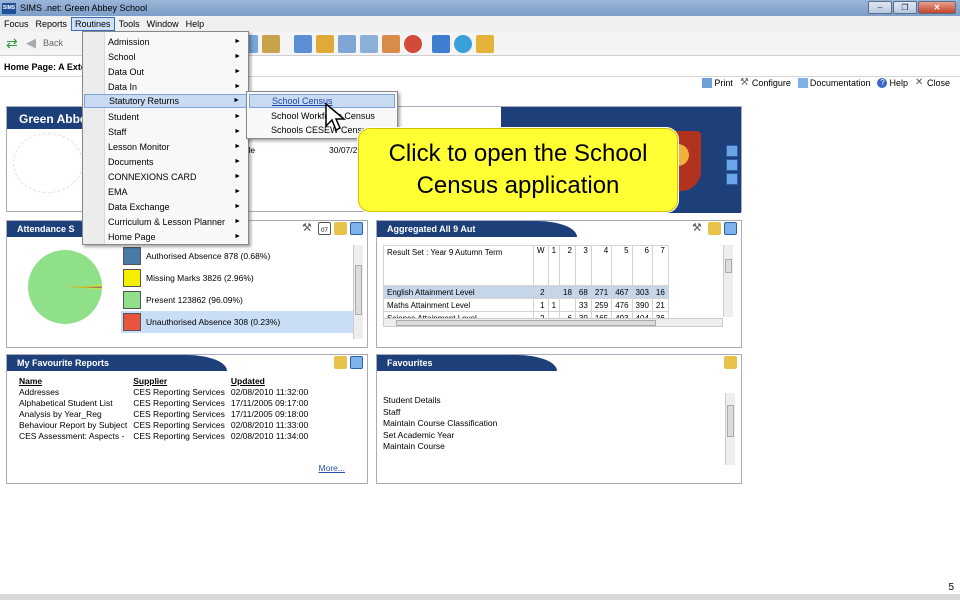 Image resolution: width=960 pixels, height=600 pixels. What do you see at coordinates (237, 256) in the screenshot?
I see `legend-item: Authorised Absence 878 (0.68%)` at bounding box center [237, 256].